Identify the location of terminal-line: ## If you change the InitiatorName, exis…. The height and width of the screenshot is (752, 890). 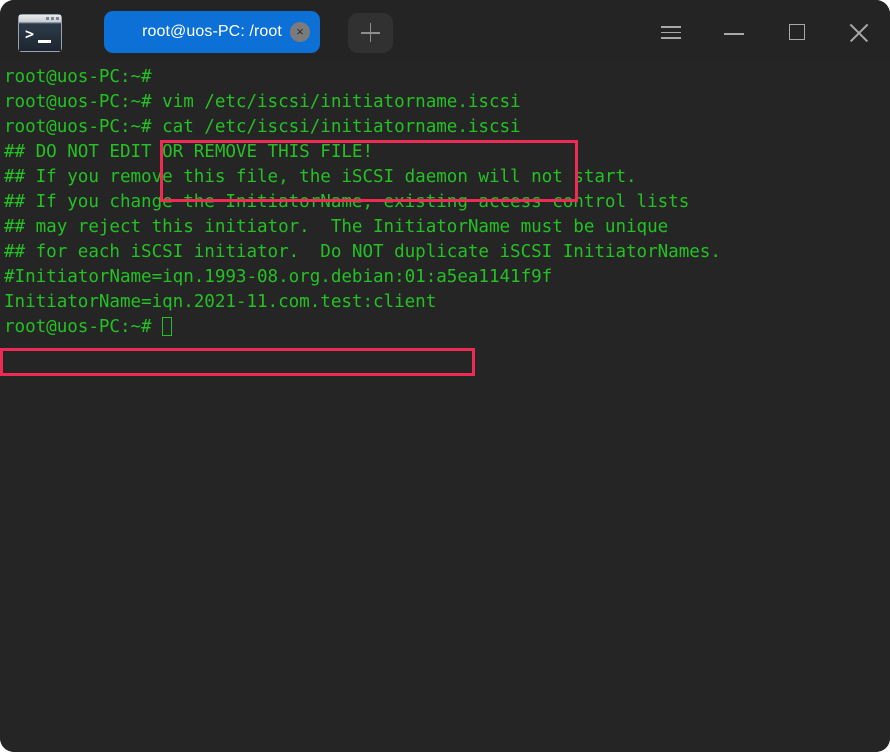
(347, 202).